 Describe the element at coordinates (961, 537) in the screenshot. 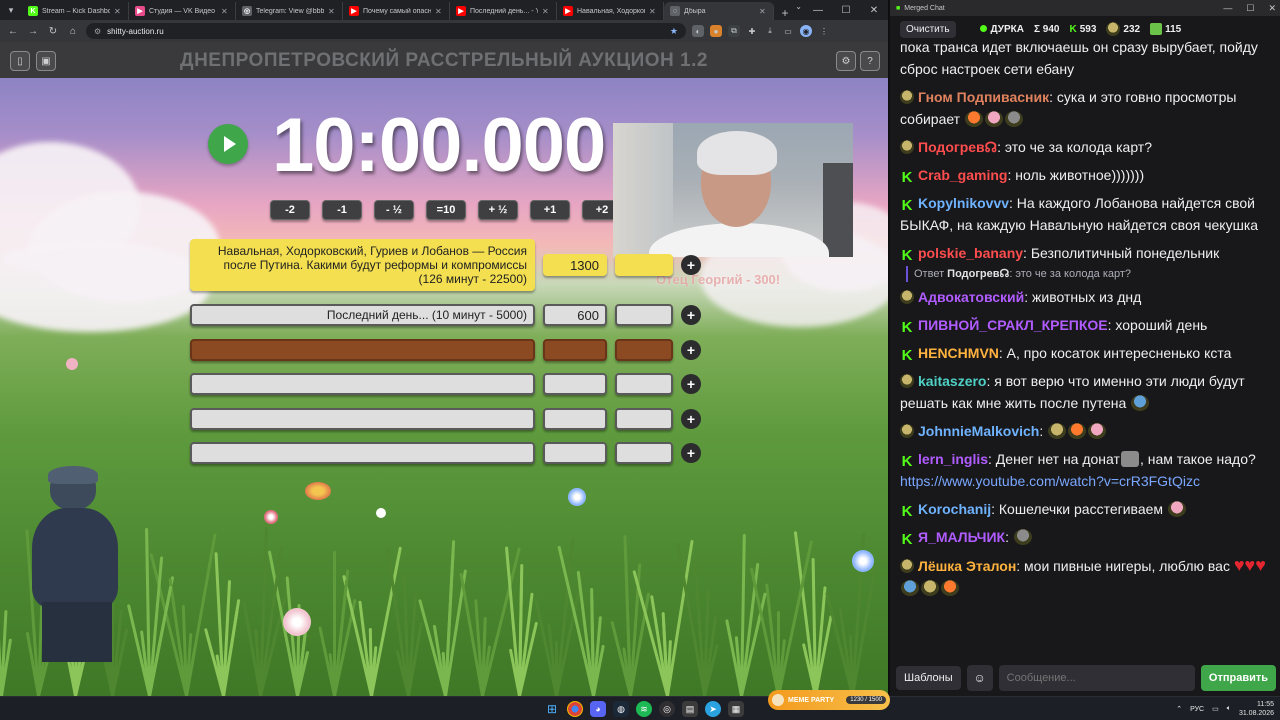

I see `chat-username: Я_МАЛЬЧИК` at that location.